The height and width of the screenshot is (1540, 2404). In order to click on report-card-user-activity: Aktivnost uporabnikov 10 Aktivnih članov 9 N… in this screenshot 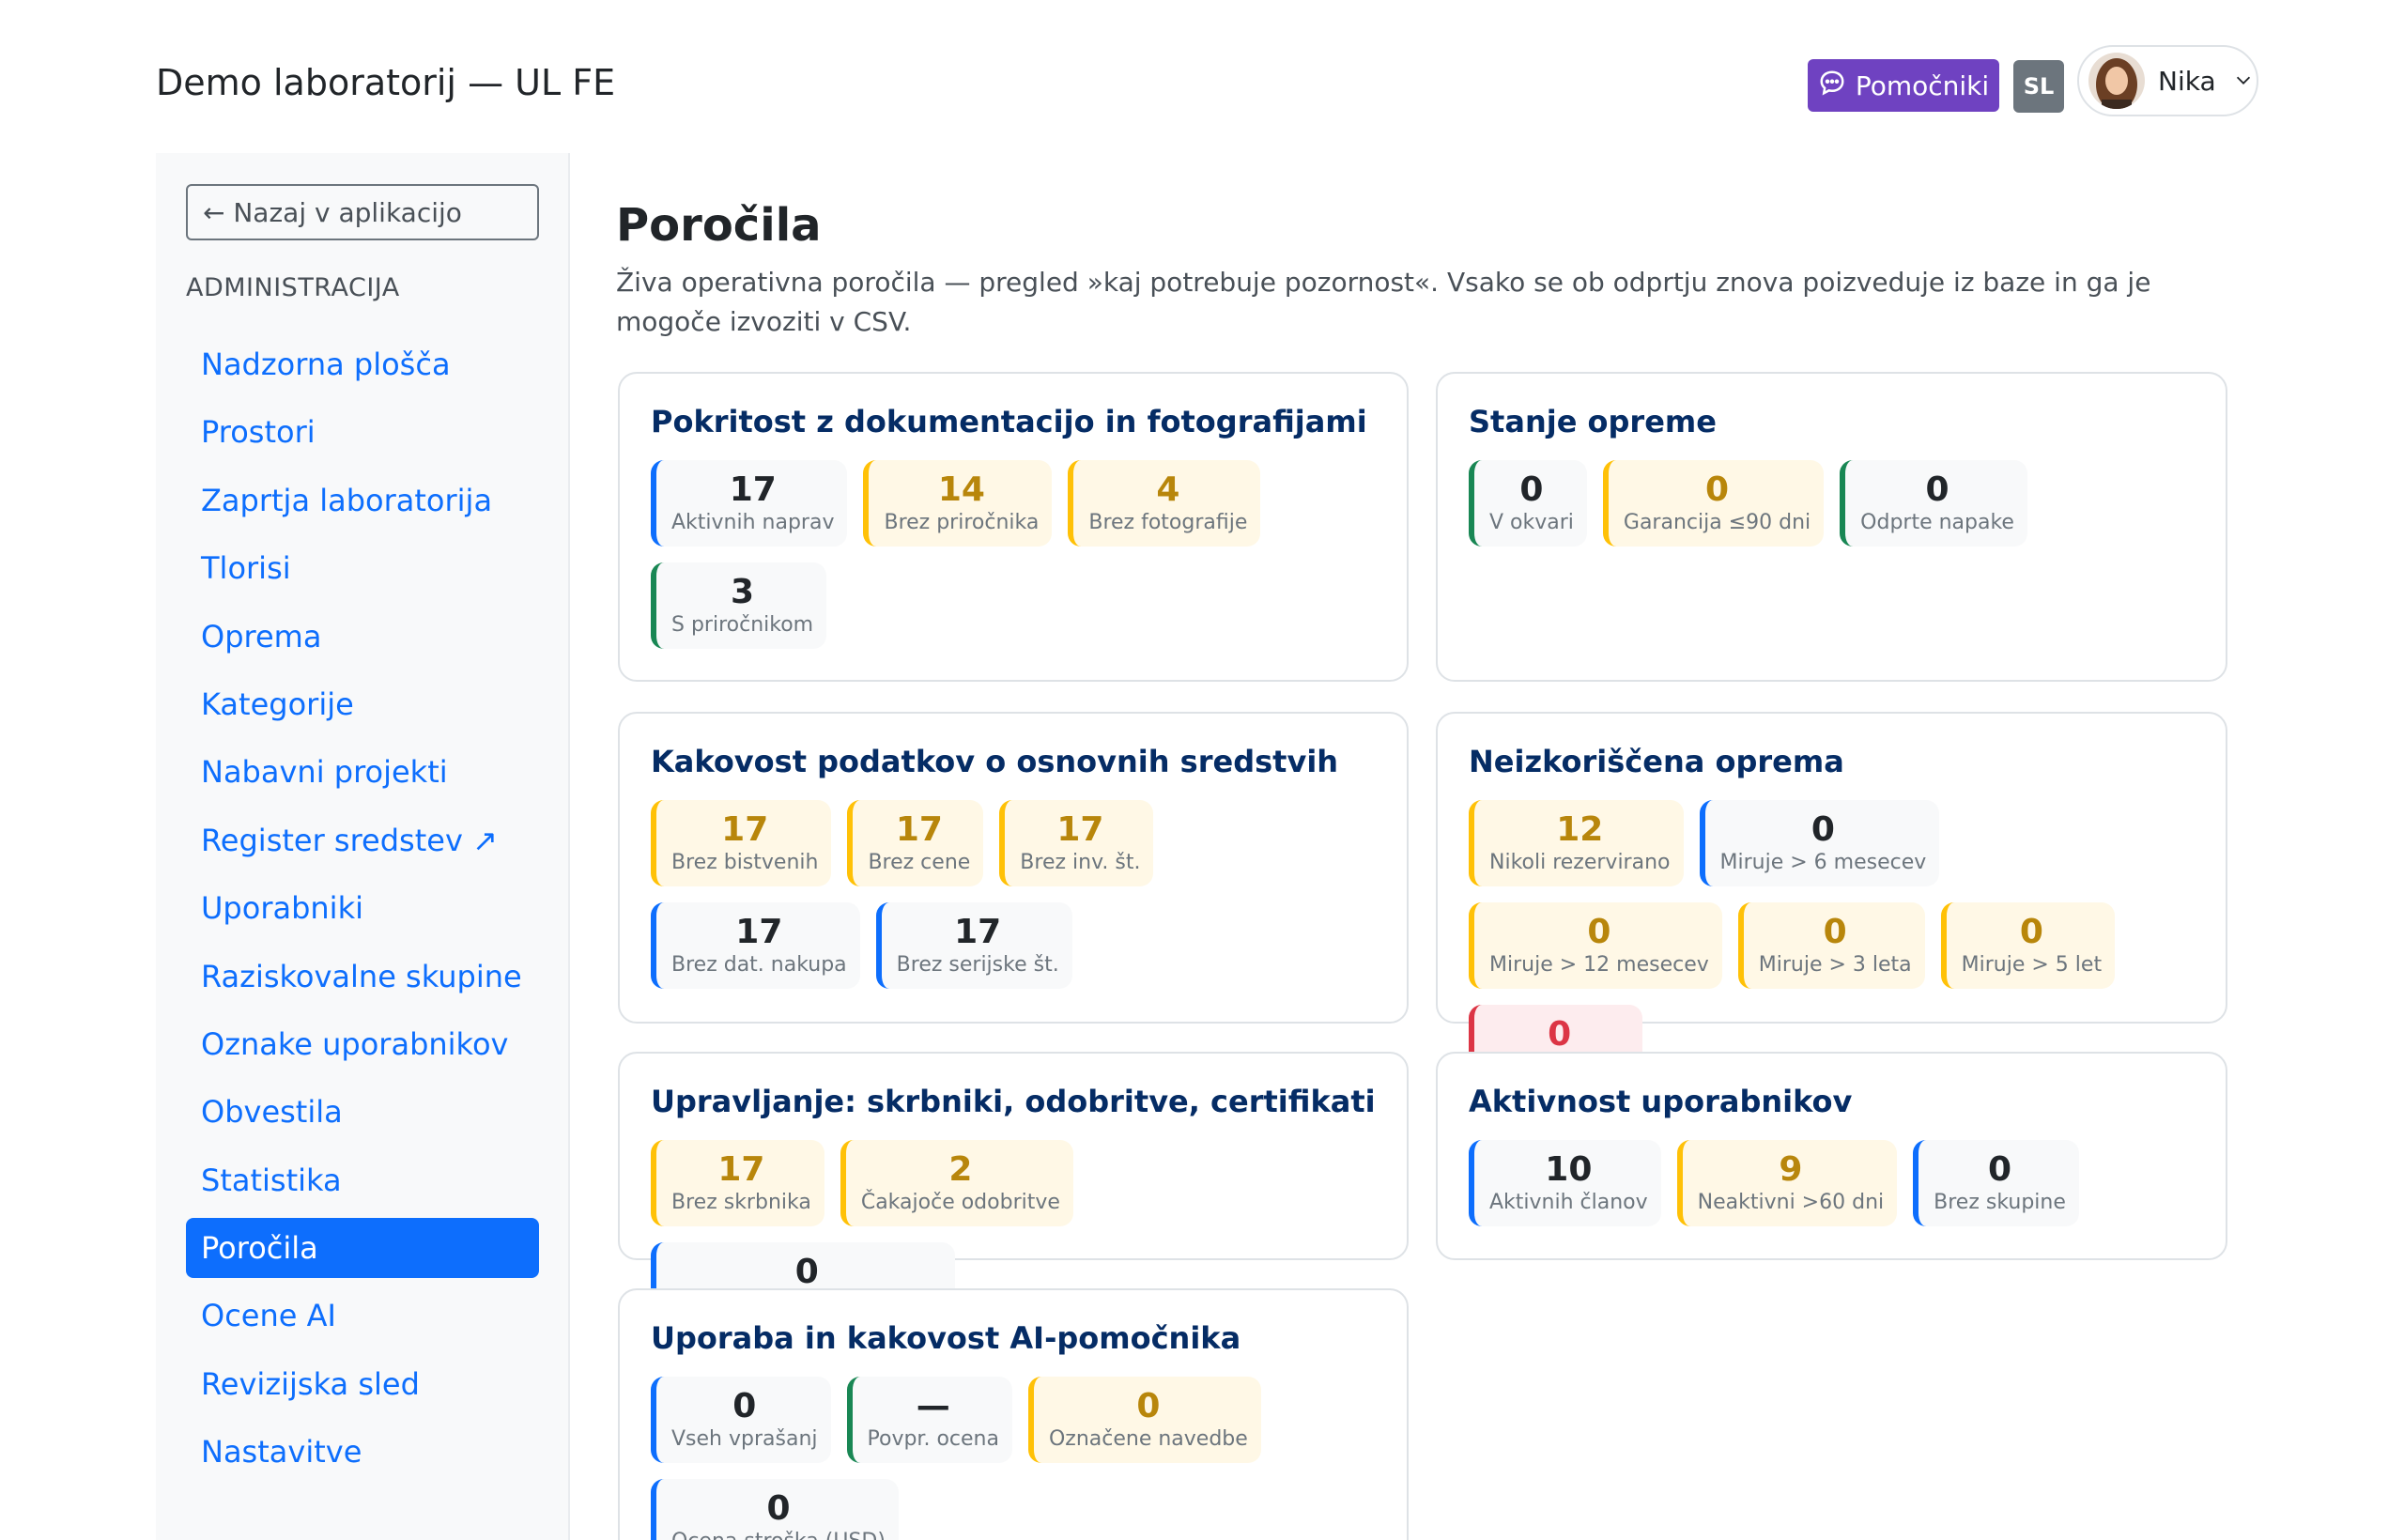, I will do `click(1831, 1156)`.